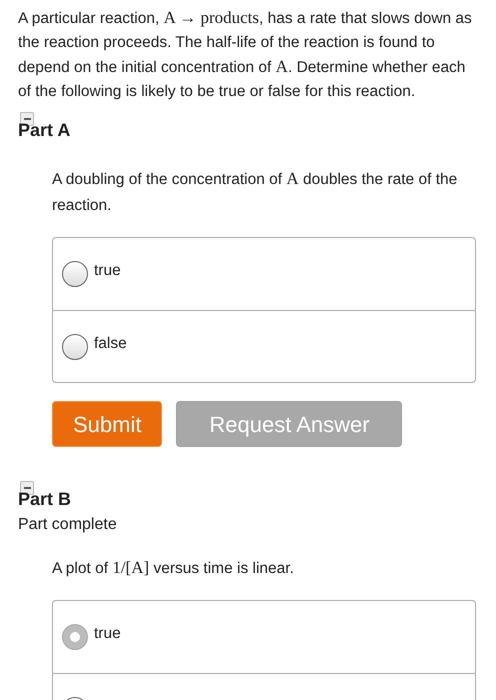  I want to click on problem-statement: A particular reaction, A → products, has a rate that slows down as the reaction proceeds. The half-life of the reaction is found to depend on the initial concentration of A. Determine whether each of the following is likely to be true or false for this reaction., so click(245, 54).